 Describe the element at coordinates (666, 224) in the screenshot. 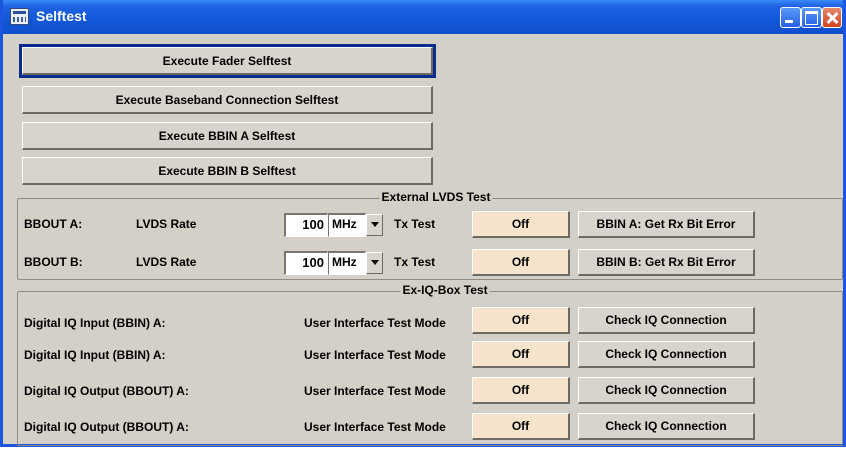

I see `bbin-a-get-rx-bit-error-button: BBIN A: Get Rx Bit Error` at that location.